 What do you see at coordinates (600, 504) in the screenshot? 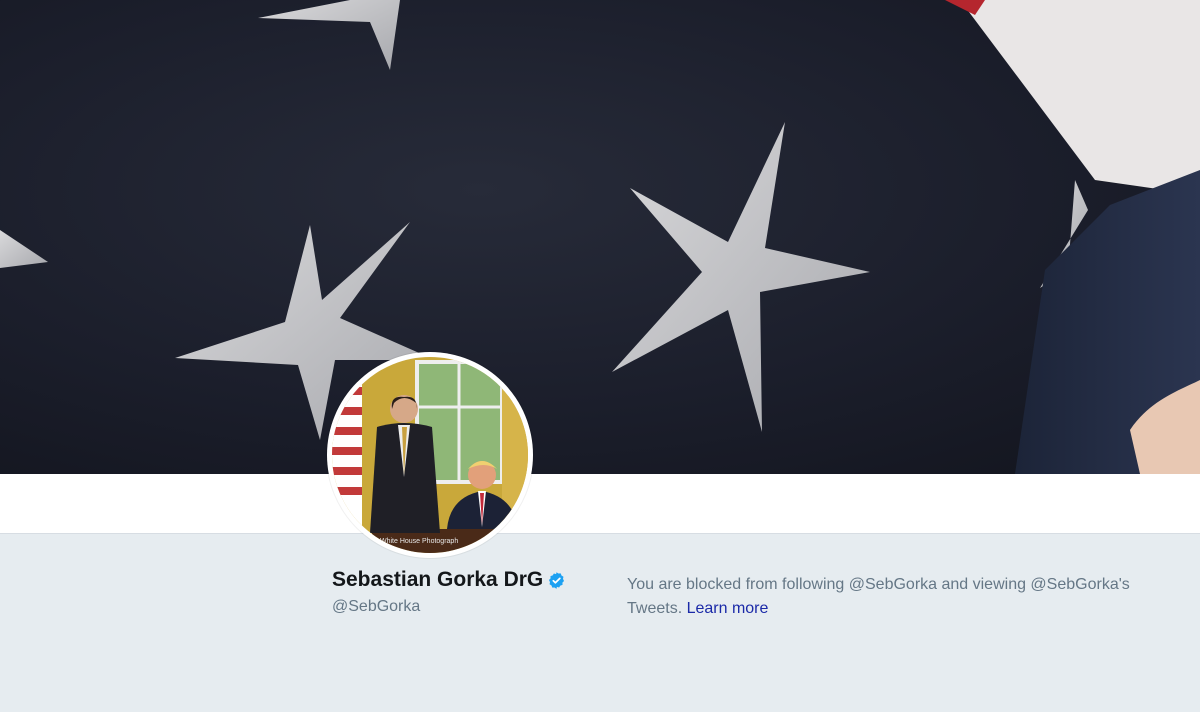
I see `profile-nav-bar` at bounding box center [600, 504].